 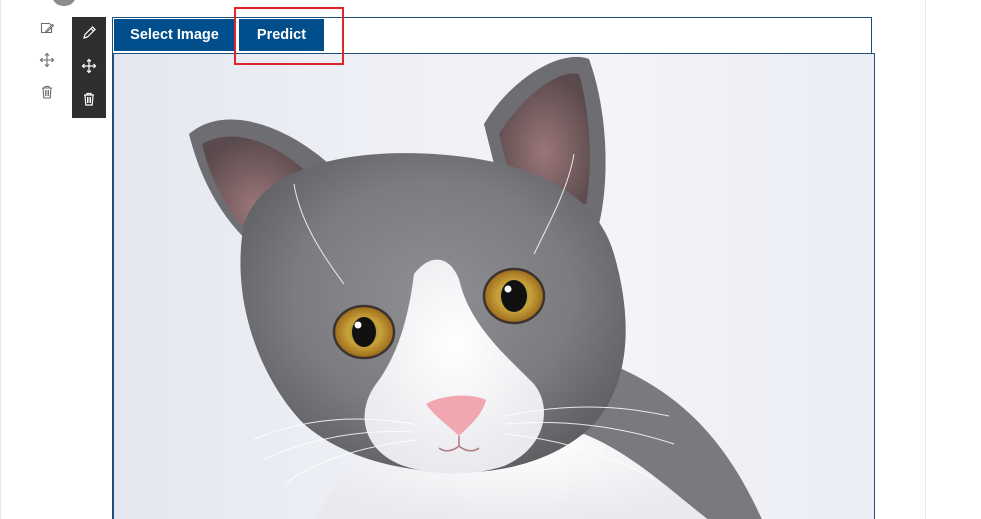 I want to click on webpart-move-button, so click(x=89, y=68).